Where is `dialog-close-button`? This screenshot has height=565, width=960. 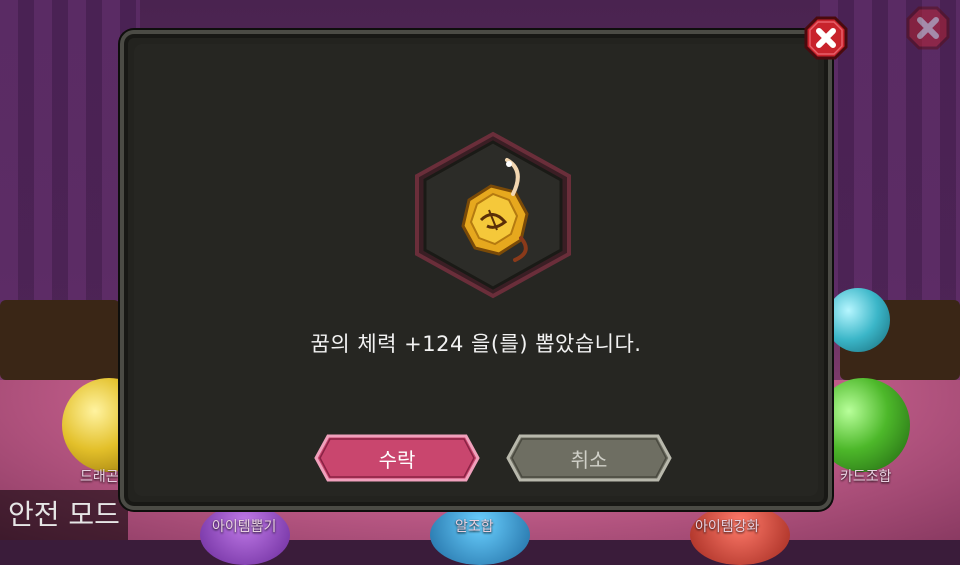
dialog-close-button is located at coordinates (826, 38).